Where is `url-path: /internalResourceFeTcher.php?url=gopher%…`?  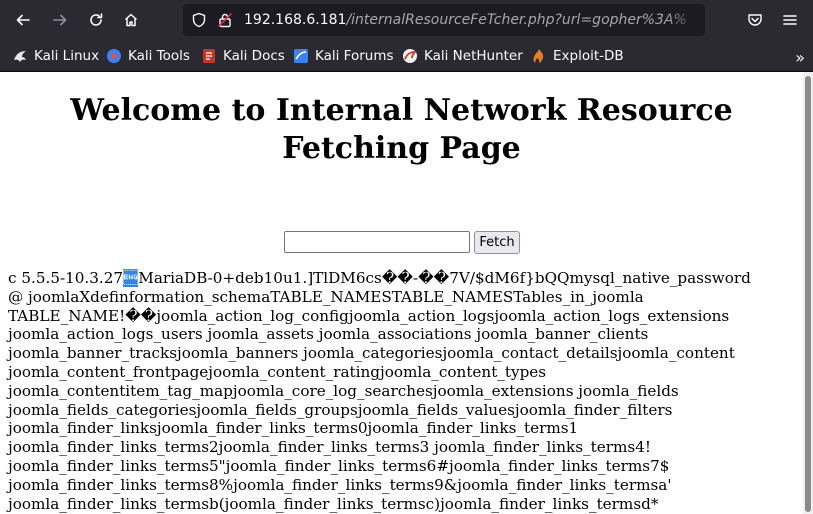 url-path: /internalResourceFeTcher.php?url=gopher%… is located at coordinates (516, 20).